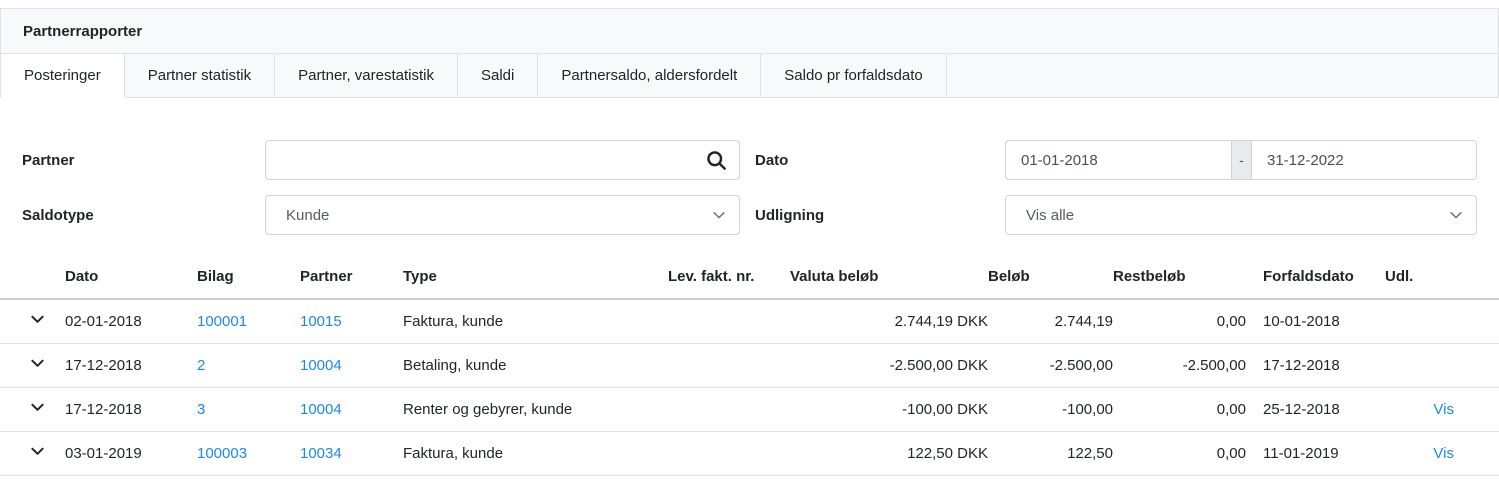  I want to click on col-belob: Beløb, so click(1050, 278).